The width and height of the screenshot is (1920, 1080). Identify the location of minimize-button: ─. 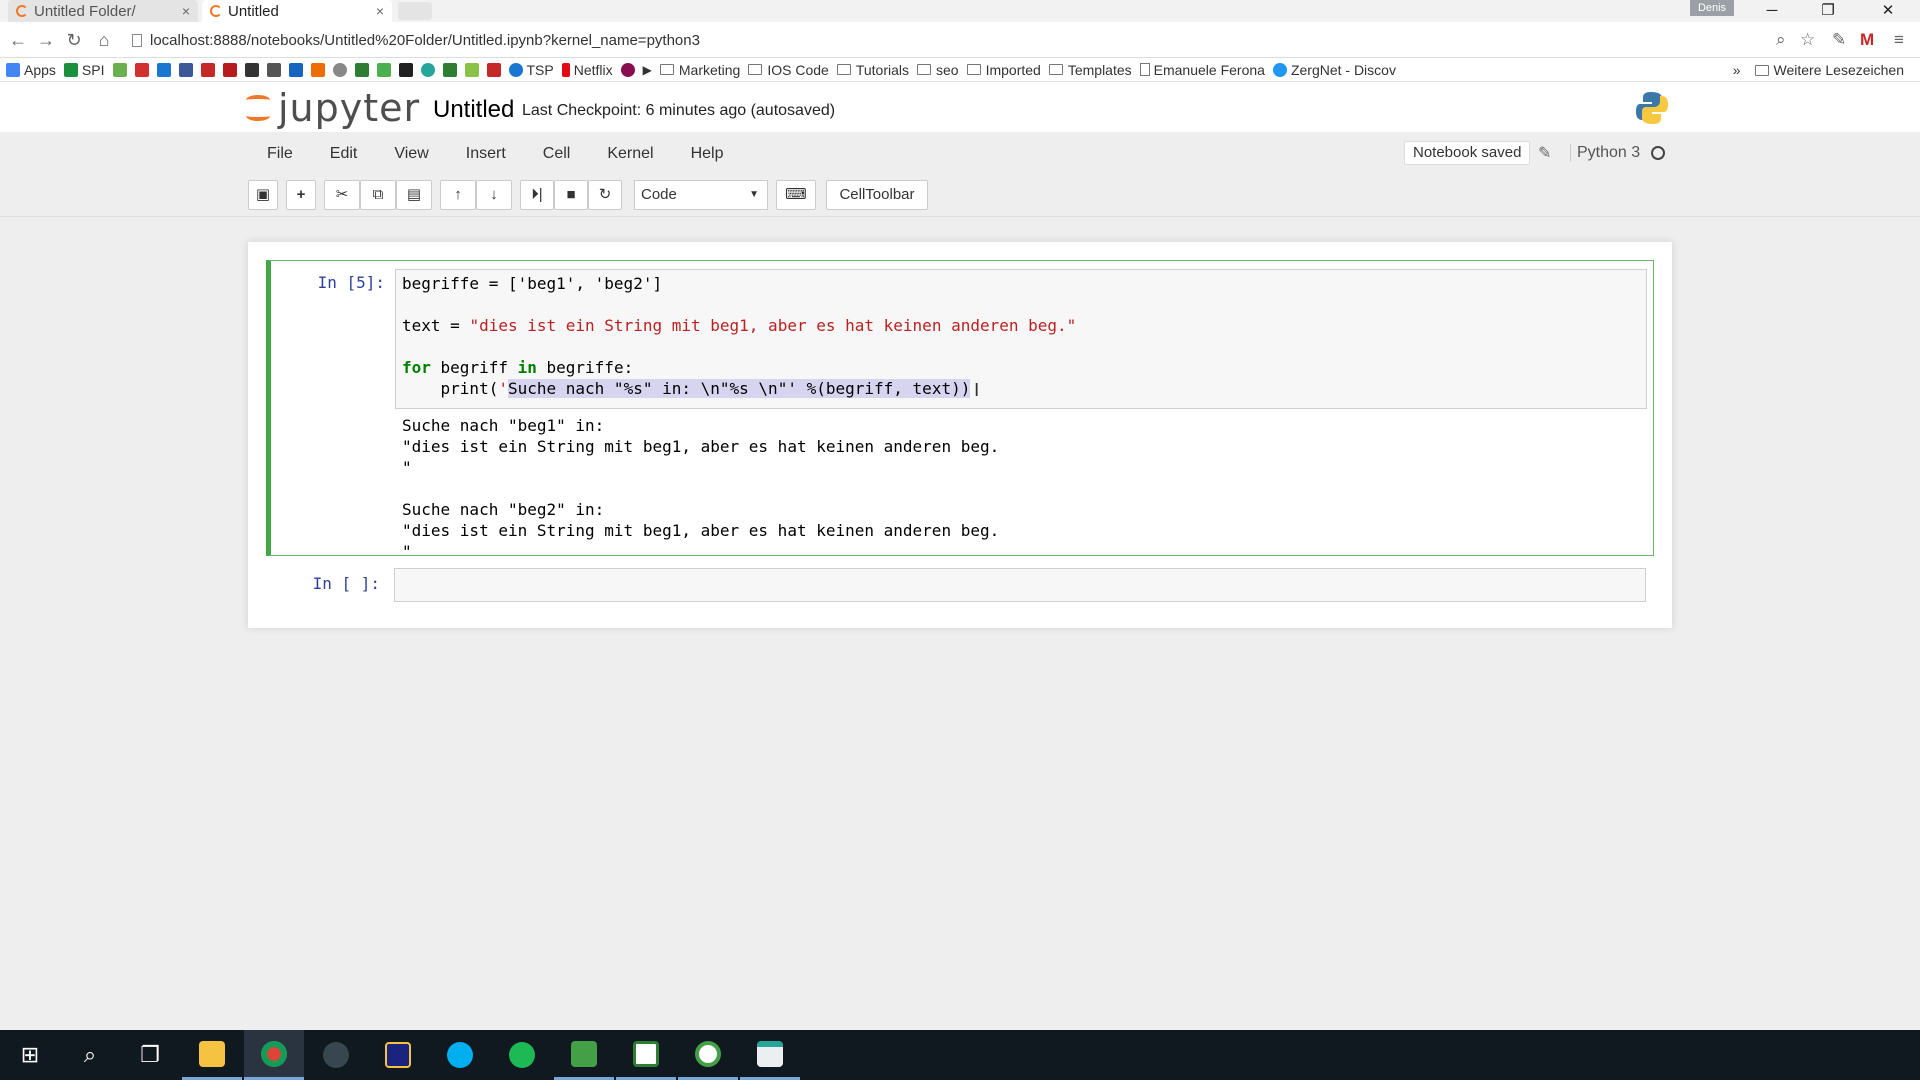
(1772, 11).